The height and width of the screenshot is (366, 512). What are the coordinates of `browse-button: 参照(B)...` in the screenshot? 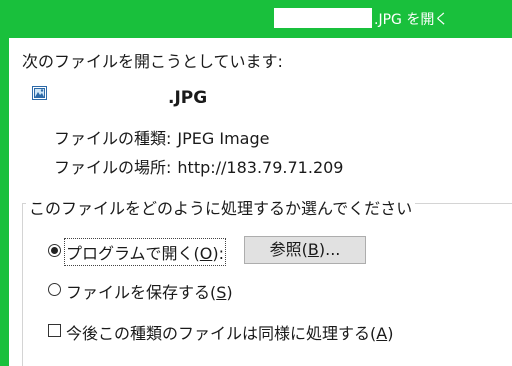 It's located at (305, 250).